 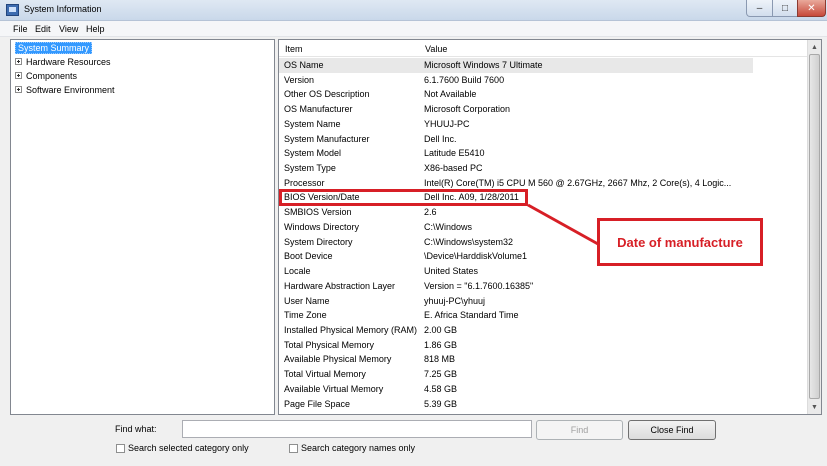 I want to click on find-label: Find what:, so click(x=136, y=429).